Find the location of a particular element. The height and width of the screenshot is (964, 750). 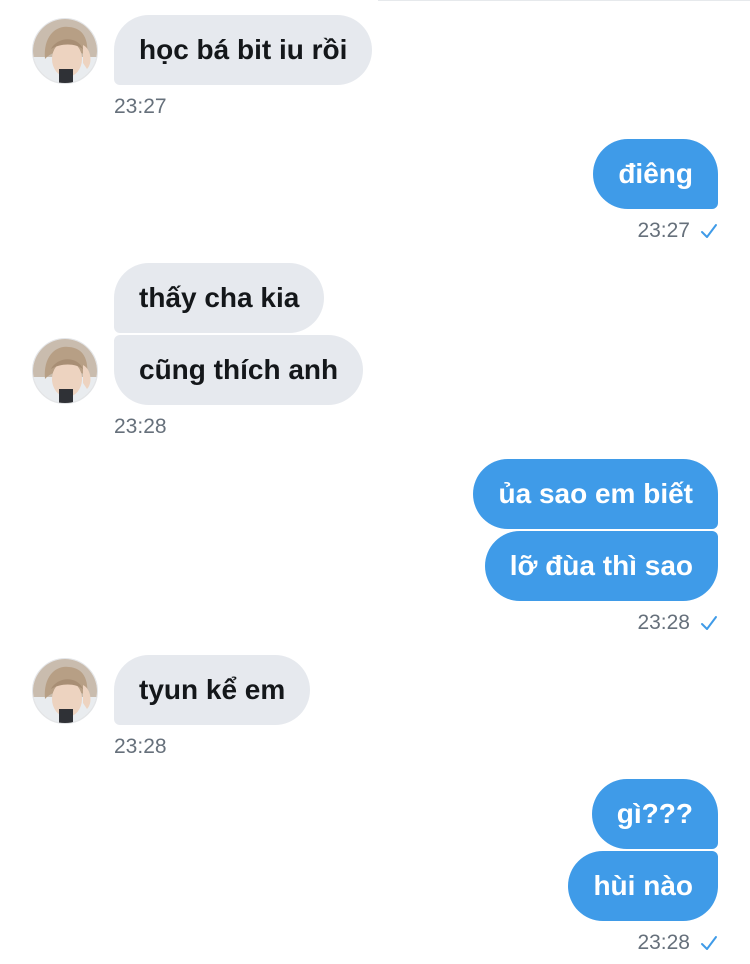

message-bubble-incoming: học bá bit iu rồi is located at coordinates (243, 50).